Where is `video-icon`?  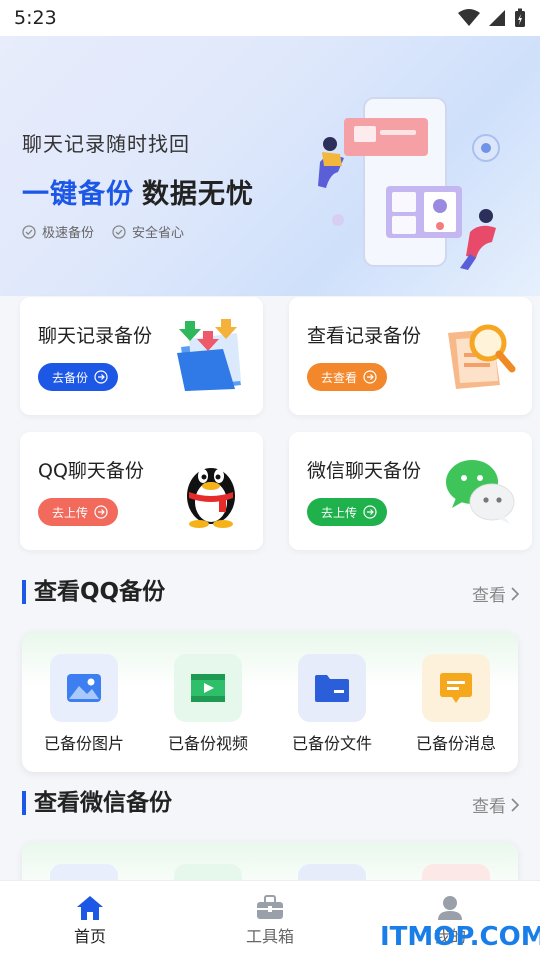 video-icon is located at coordinates (208, 688).